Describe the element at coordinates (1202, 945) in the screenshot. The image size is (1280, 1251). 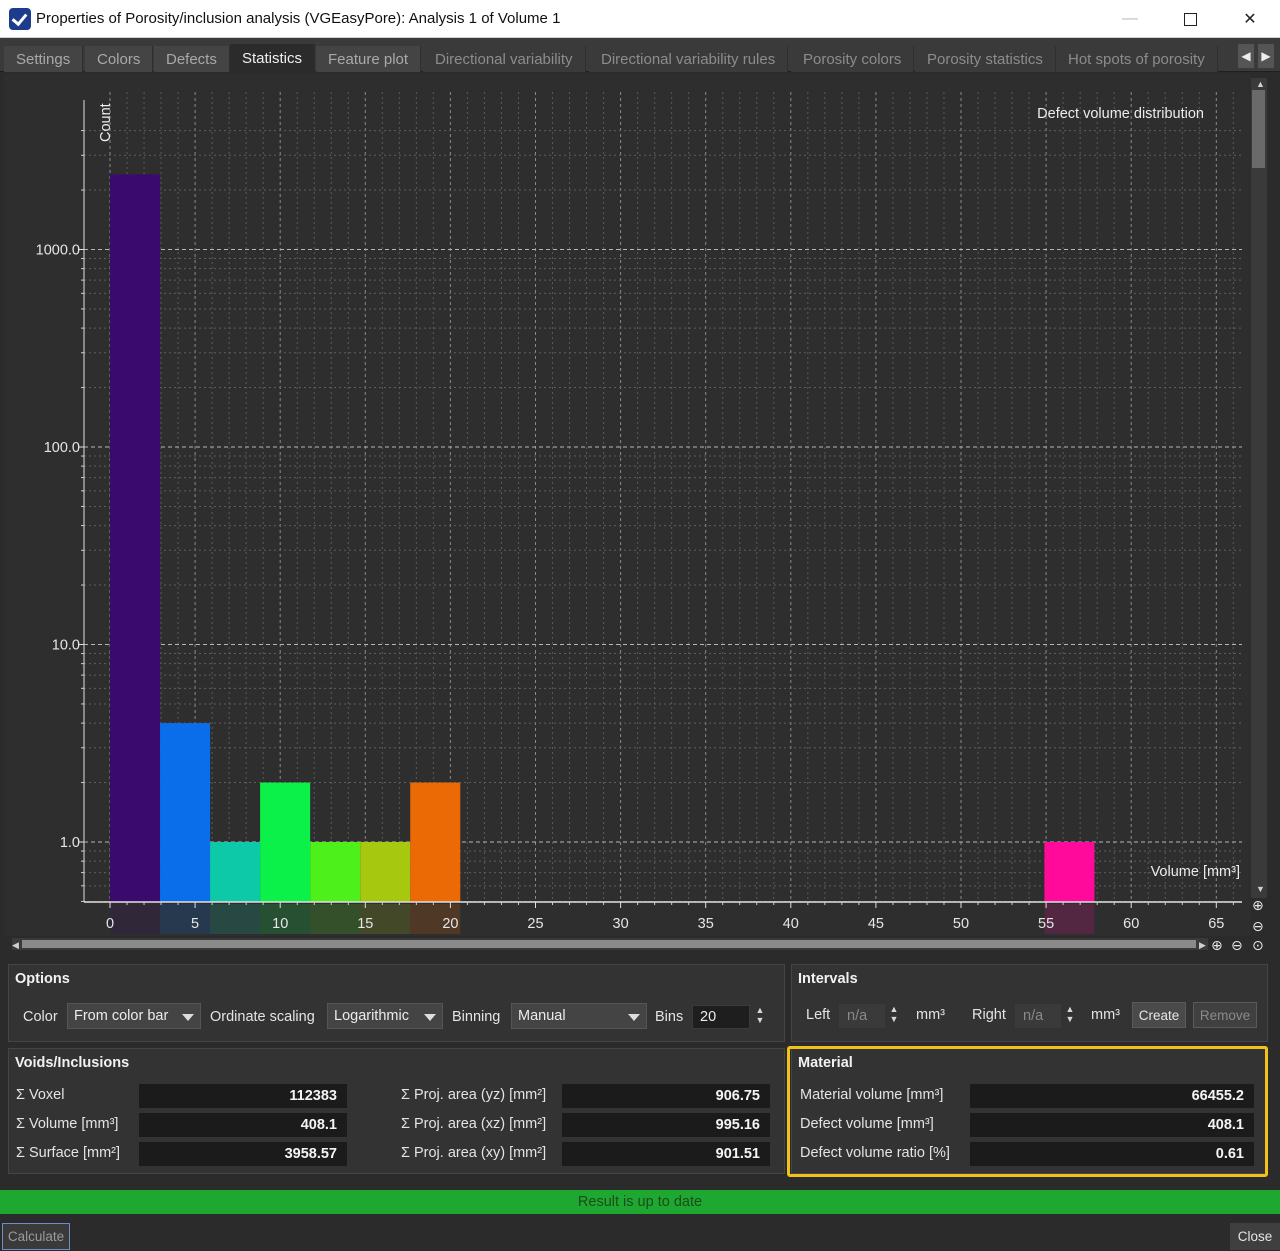
I see `scroll-right-icon: ▶` at that location.